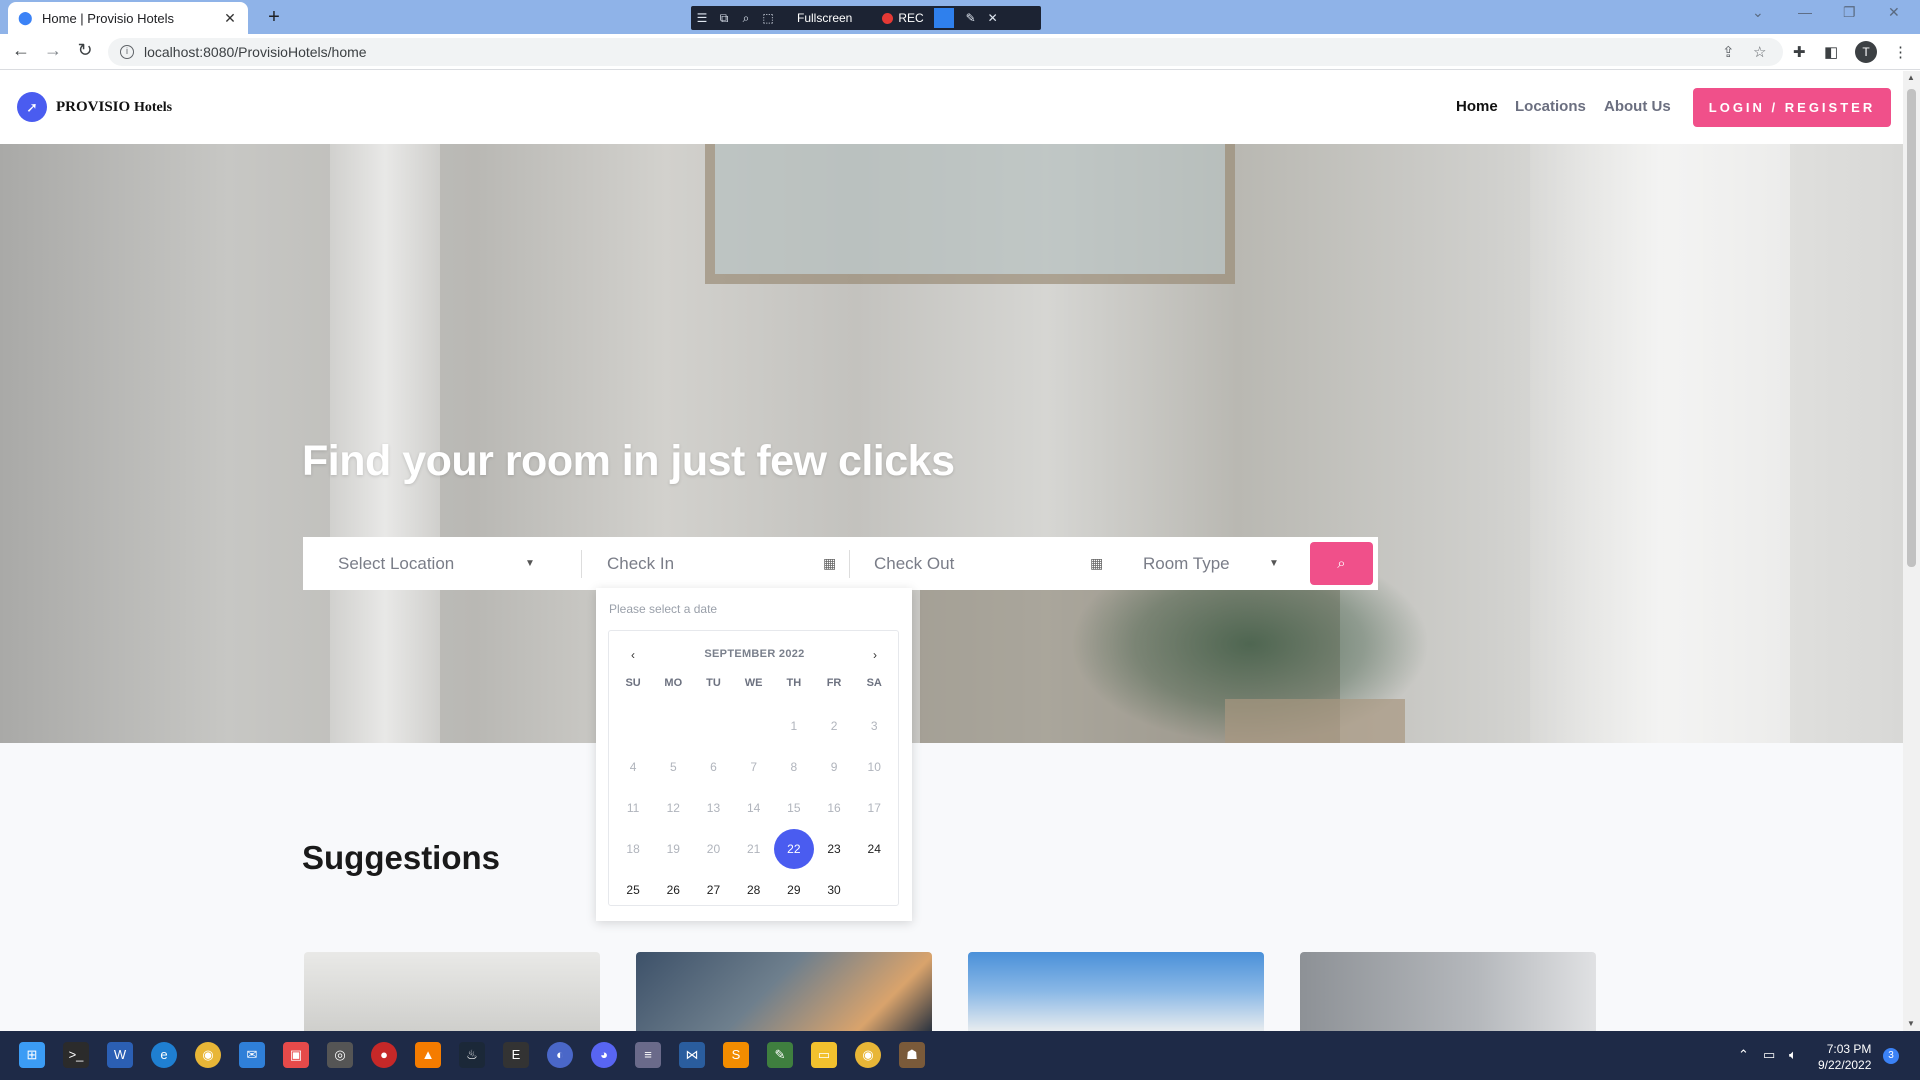 This screenshot has width=1920, height=1080. What do you see at coordinates (780, 1055) in the screenshot?
I see `notepad-icon: ✎` at bounding box center [780, 1055].